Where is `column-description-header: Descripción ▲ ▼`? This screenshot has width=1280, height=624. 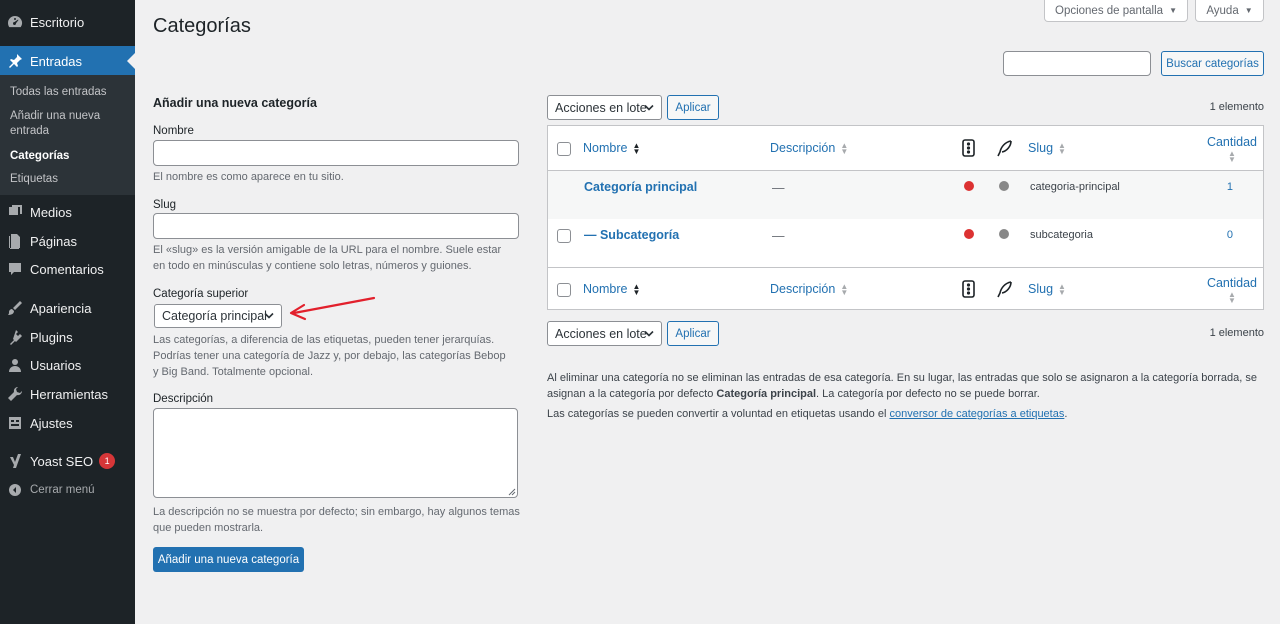 column-description-header: Descripción ▲ ▼ is located at coordinates (809, 148).